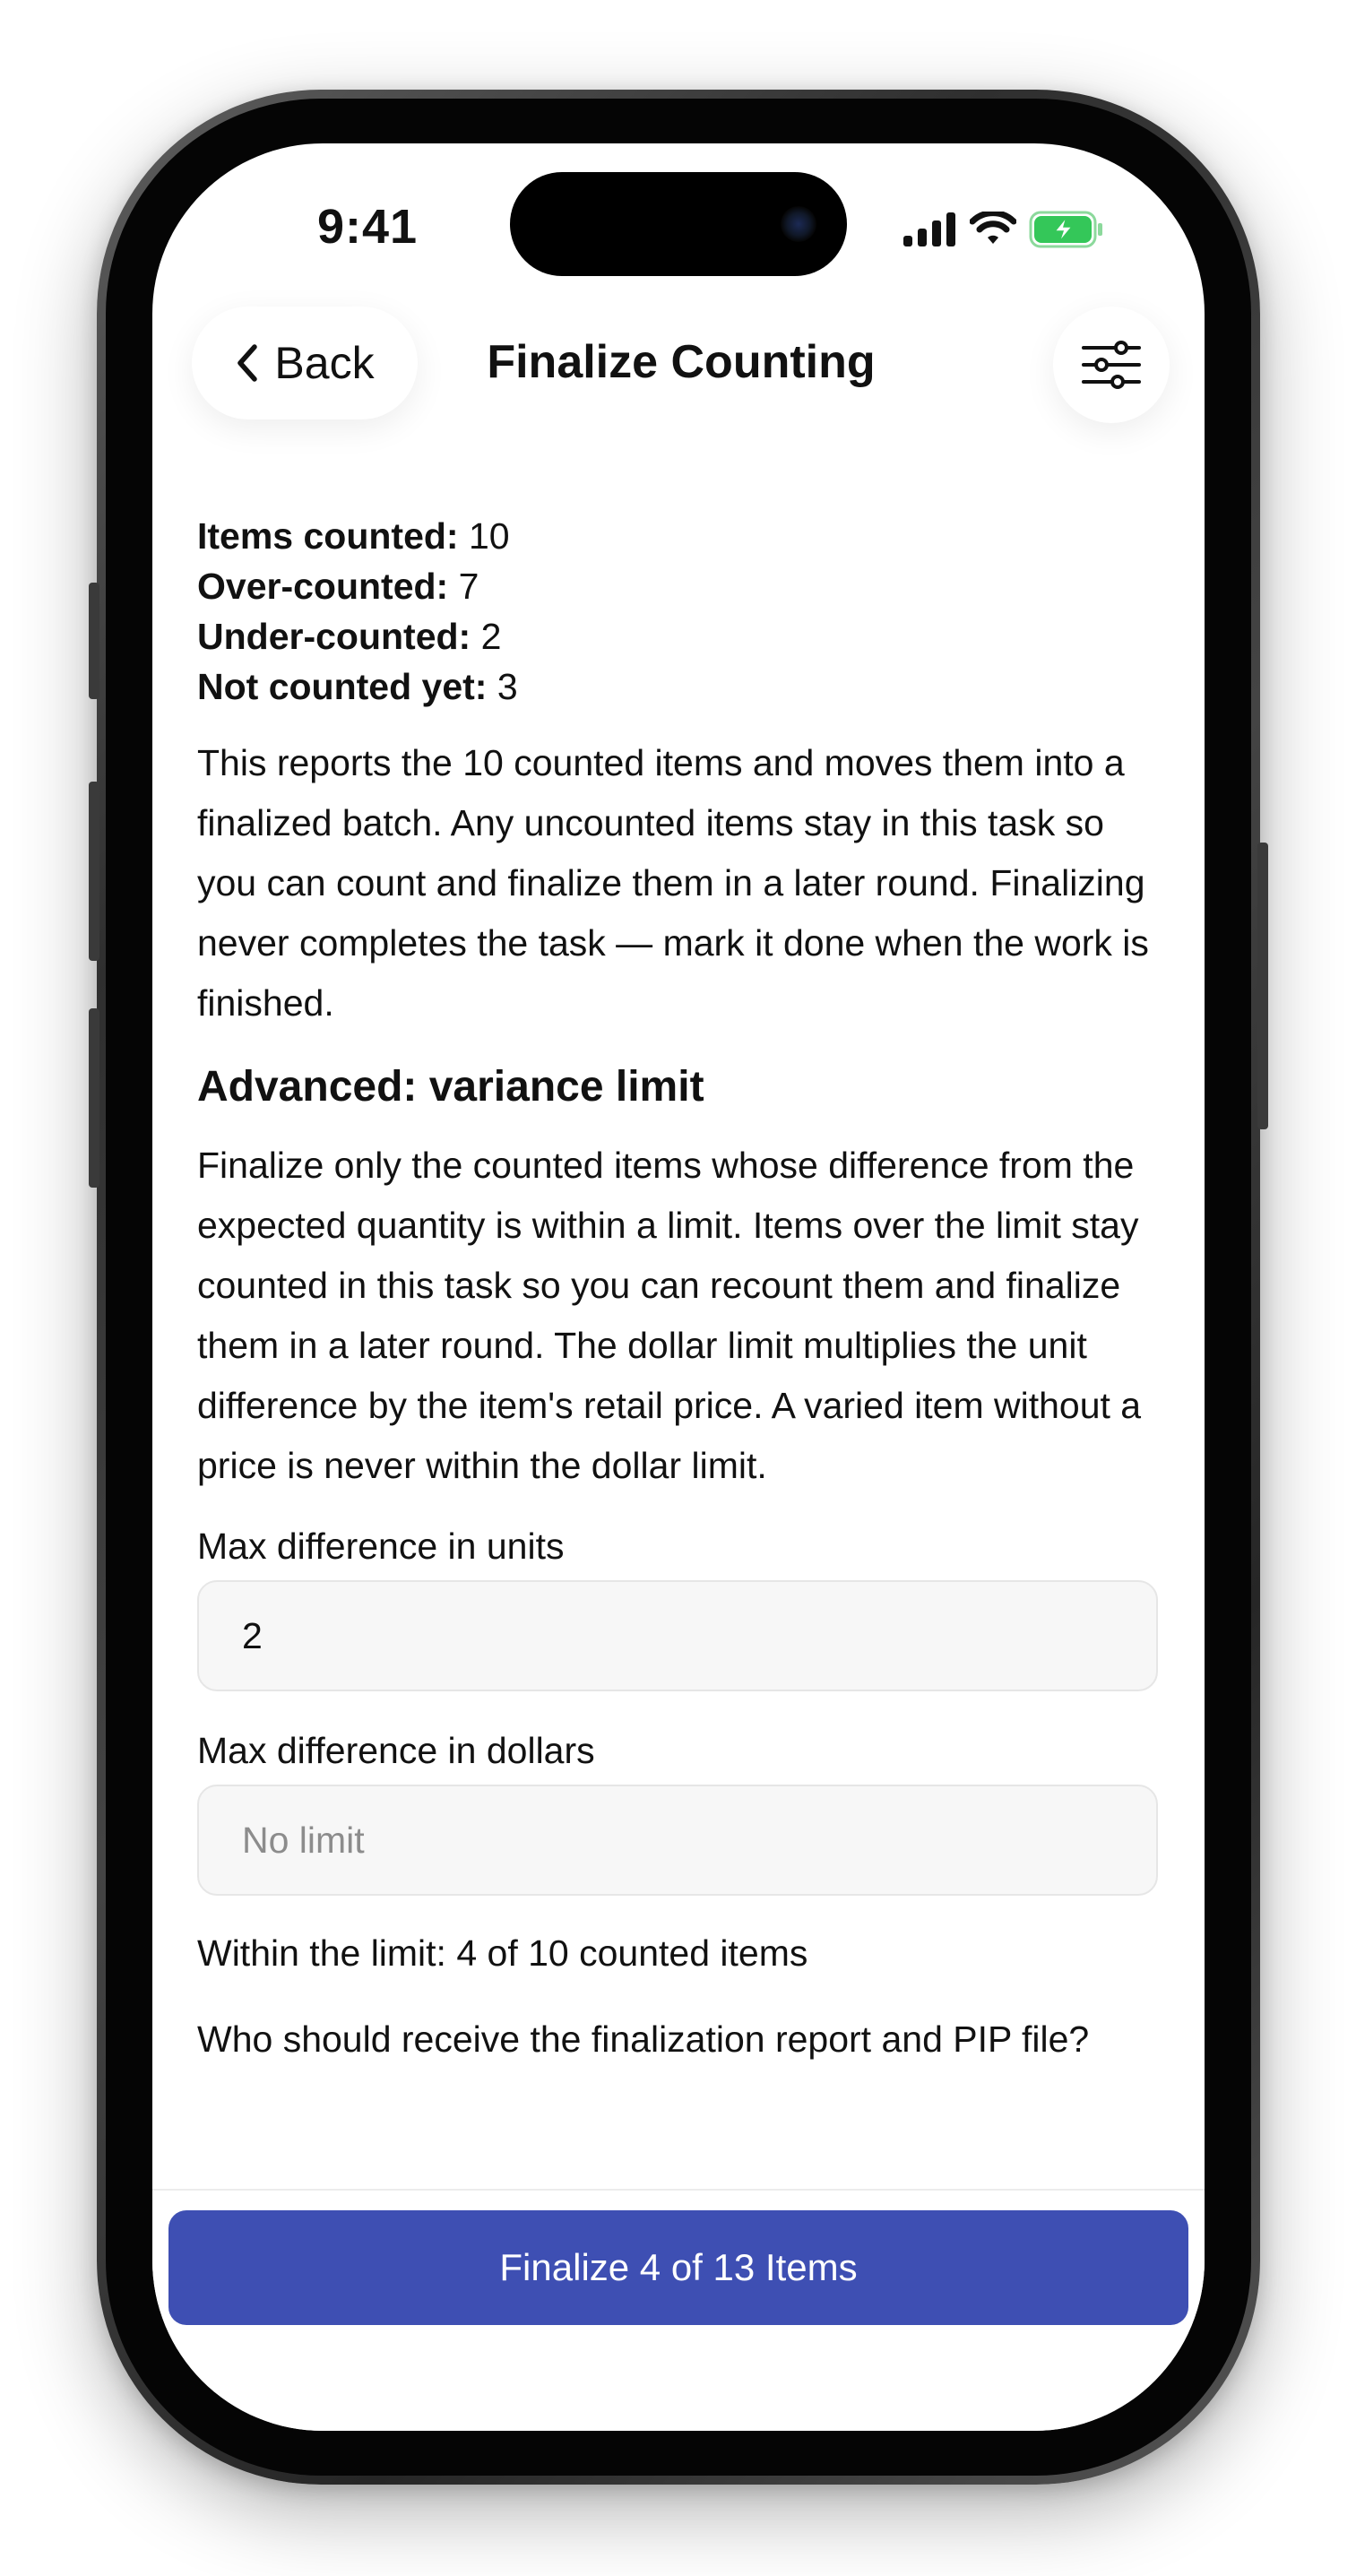 The height and width of the screenshot is (2576, 1356). I want to click on dollars-field-label: Max difference in dollars, so click(396, 1750).